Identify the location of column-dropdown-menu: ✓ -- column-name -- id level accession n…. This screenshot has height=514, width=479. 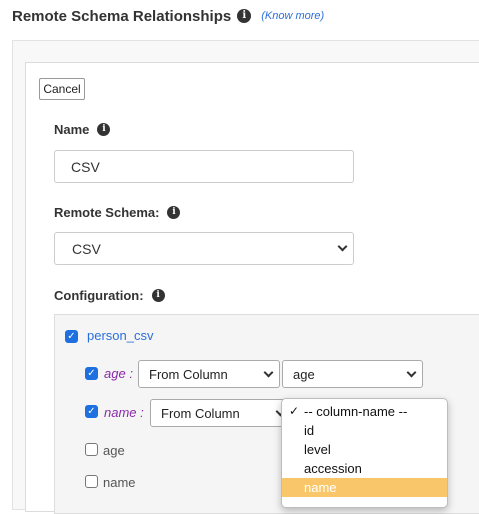
(364, 453).